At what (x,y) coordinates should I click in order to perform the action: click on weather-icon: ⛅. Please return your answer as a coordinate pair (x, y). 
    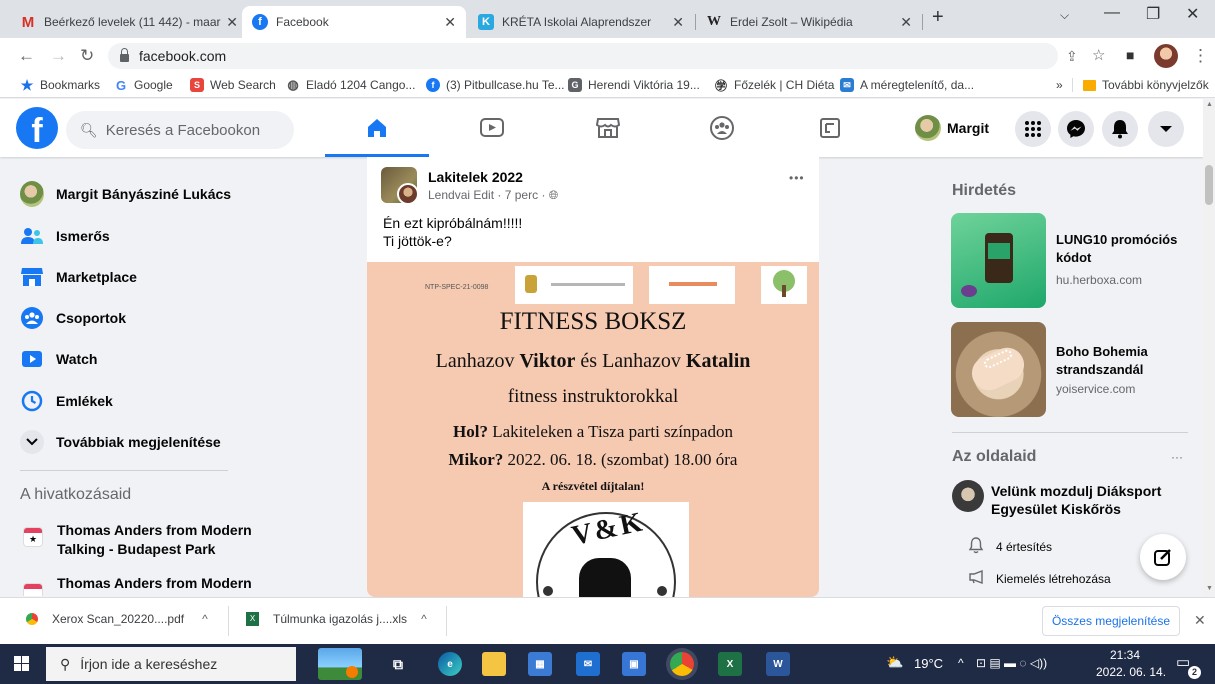
    Looking at the image, I should click on (894, 662).